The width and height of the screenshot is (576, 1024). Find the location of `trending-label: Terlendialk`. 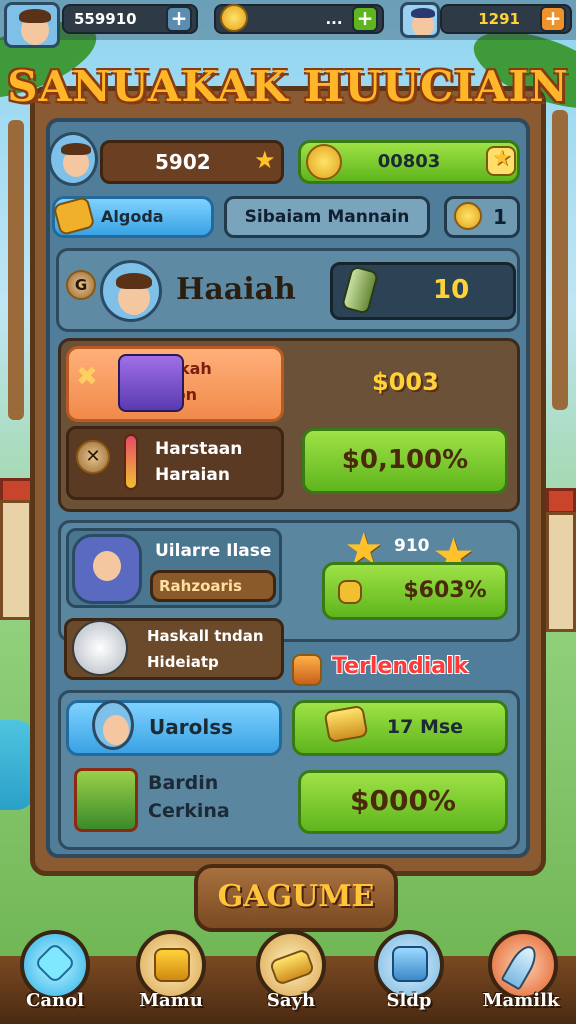

trending-label: Terlendialk is located at coordinates (400, 666).